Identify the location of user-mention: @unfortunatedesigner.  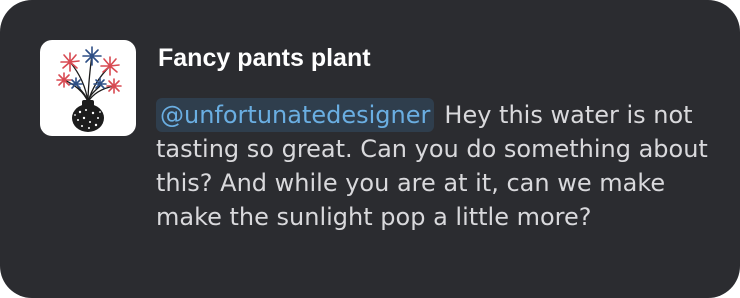
(295, 115).